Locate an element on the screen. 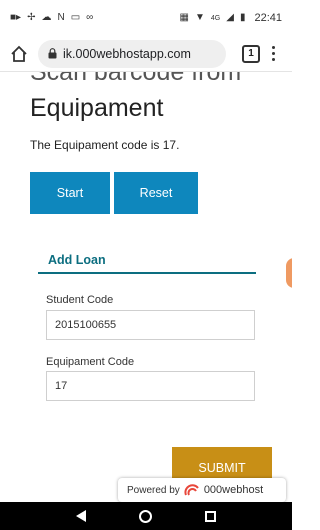 This screenshot has width=320, height=530. add-loan-title: Add Loan is located at coordinates (77, 260).